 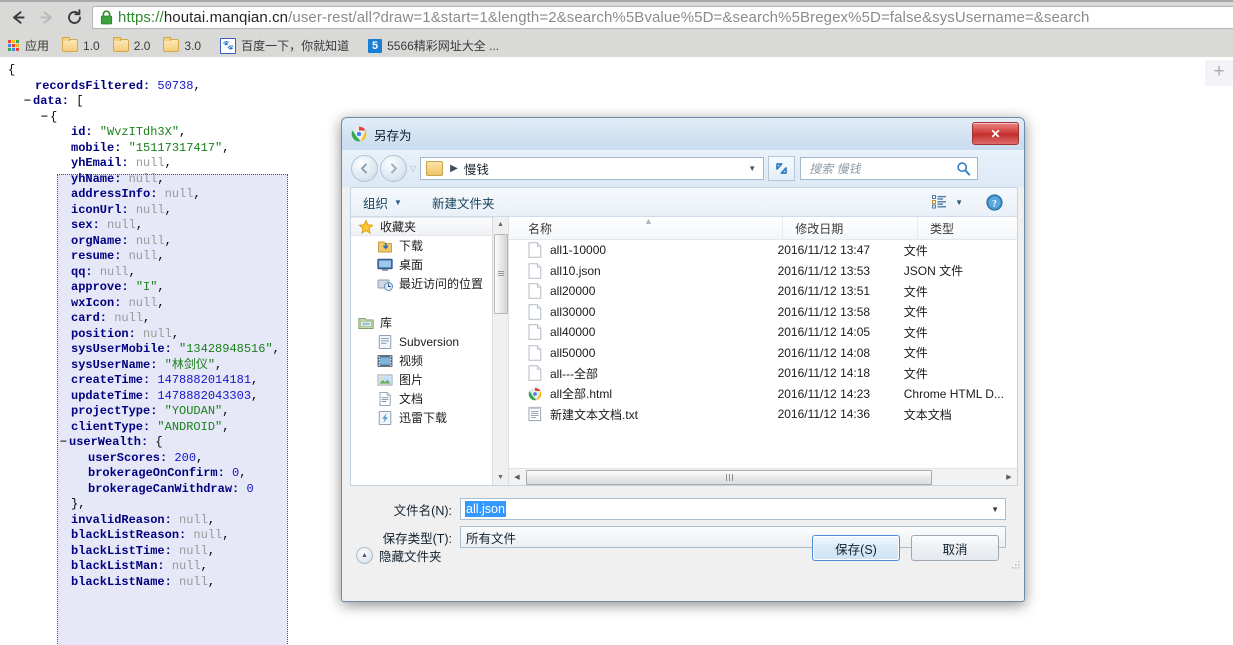 I want to click on json-key: sex:, so click(x=89, y=225).